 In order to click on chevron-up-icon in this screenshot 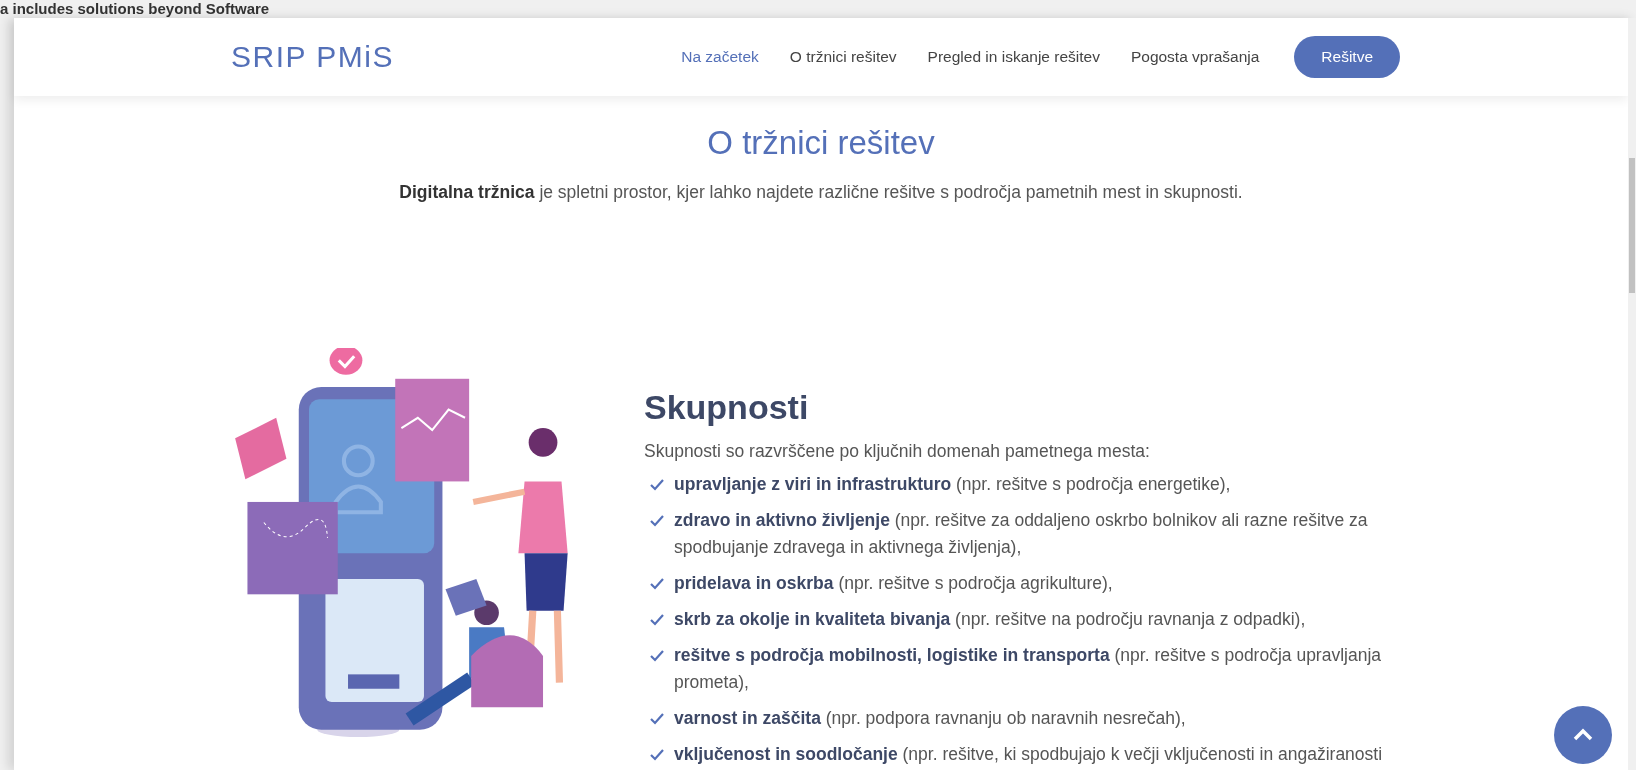, I will do `click(1583, 735)`.